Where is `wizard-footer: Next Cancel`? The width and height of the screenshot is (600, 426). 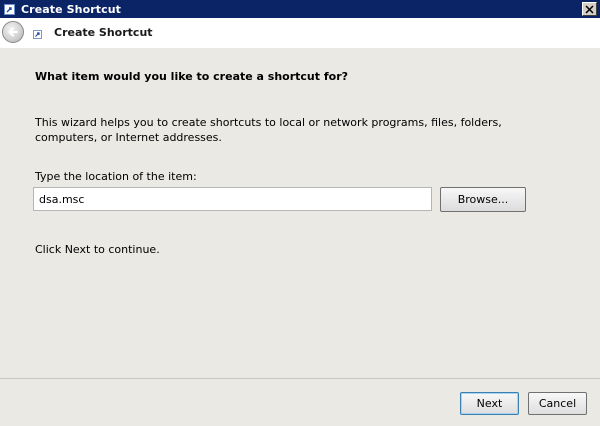
wizard-footer: Next Cancel is located at coordinates (300, 402).